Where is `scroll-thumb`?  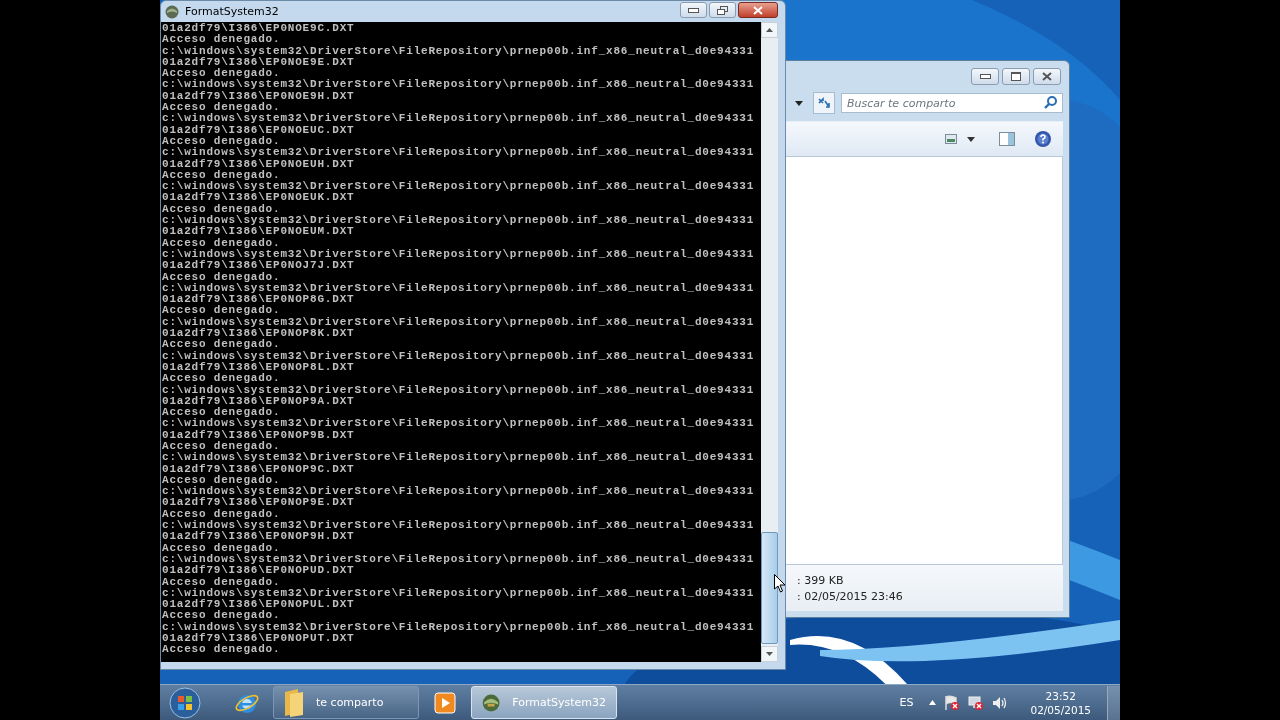 scroll-thumb is located at coordinates (769, 588).